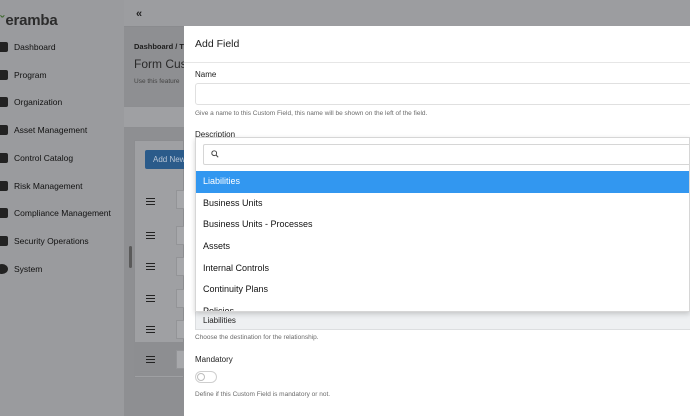 This screenshot has height=416, width=690. Describe the element at coordinates (4, 75) in the screenshot. I see `program-icon` at that location.